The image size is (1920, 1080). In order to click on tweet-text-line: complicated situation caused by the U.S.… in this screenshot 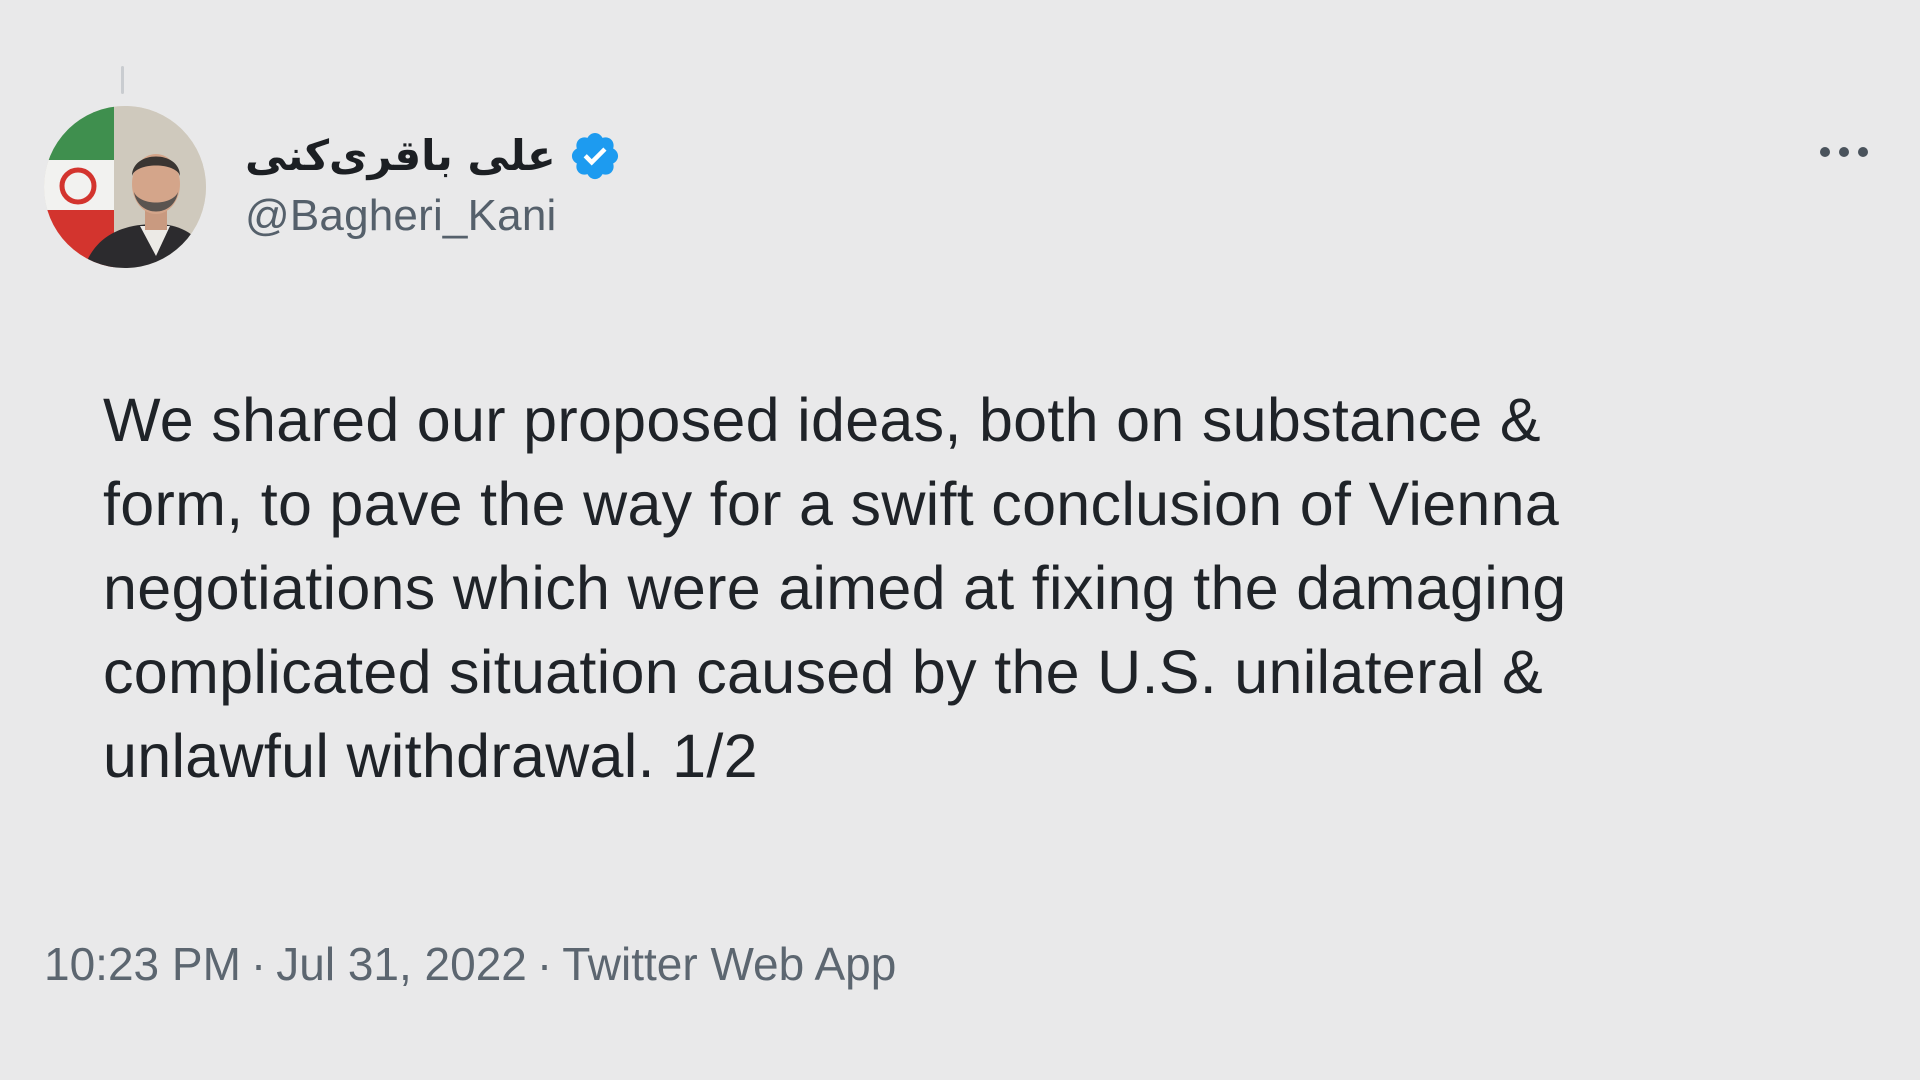, I will do `click(823, 672)`.